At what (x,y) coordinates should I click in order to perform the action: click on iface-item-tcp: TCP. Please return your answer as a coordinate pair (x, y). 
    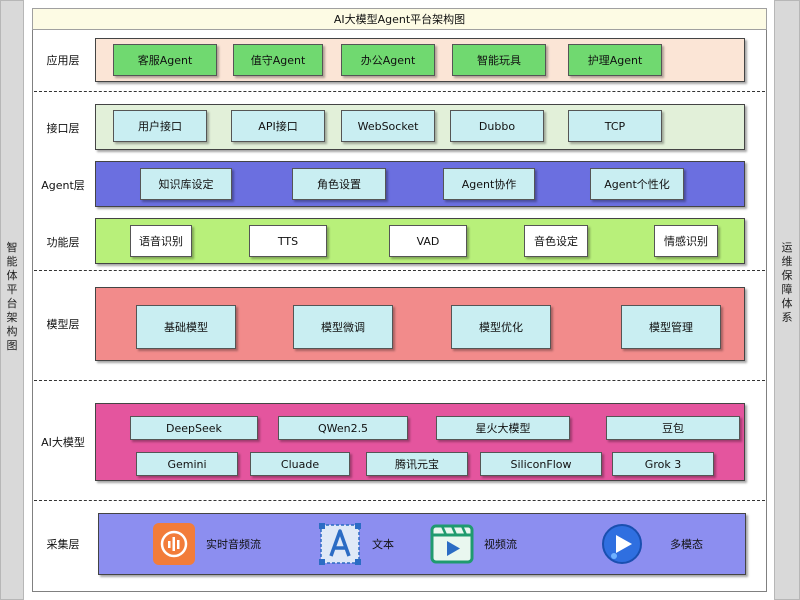
    Looking at the image, I should click on (615, 126).